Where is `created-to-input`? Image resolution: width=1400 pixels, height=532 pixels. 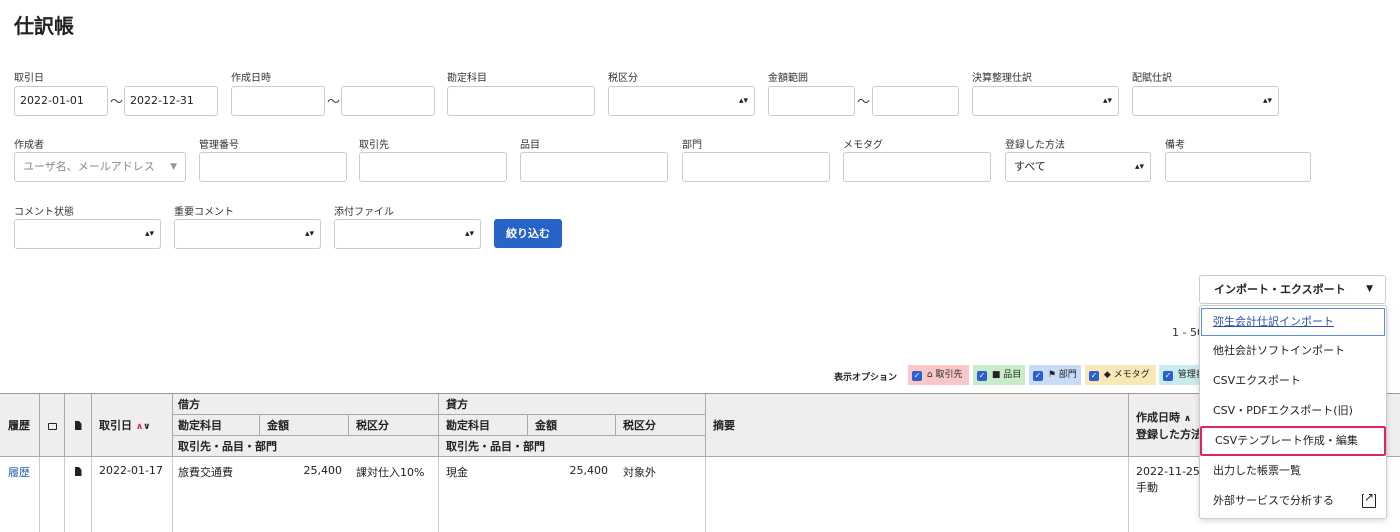 created-to-input is located at coordinates (388, 101).